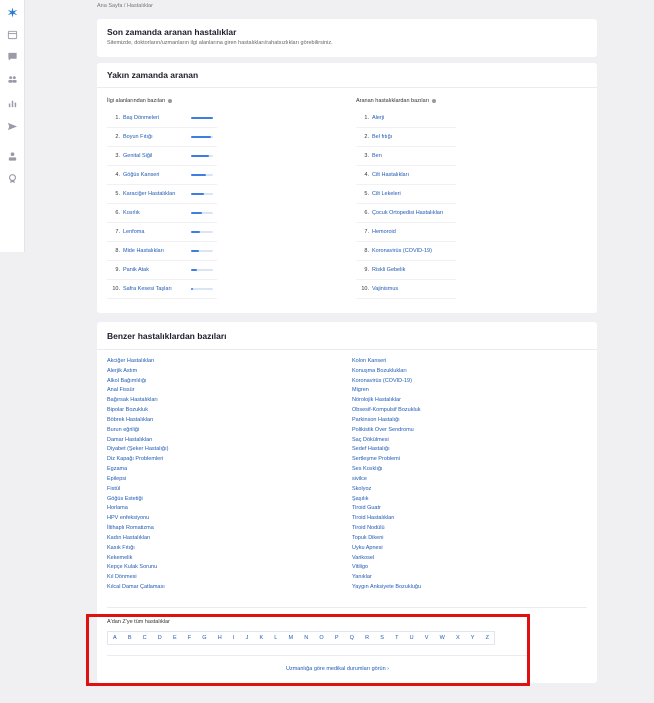 The width and height of the screenshot is (654, 703). What do you see at coordinates (131, 213) in the screenshot?
I see `interest-link: Kısırlık` at bounding box center [131, 213].